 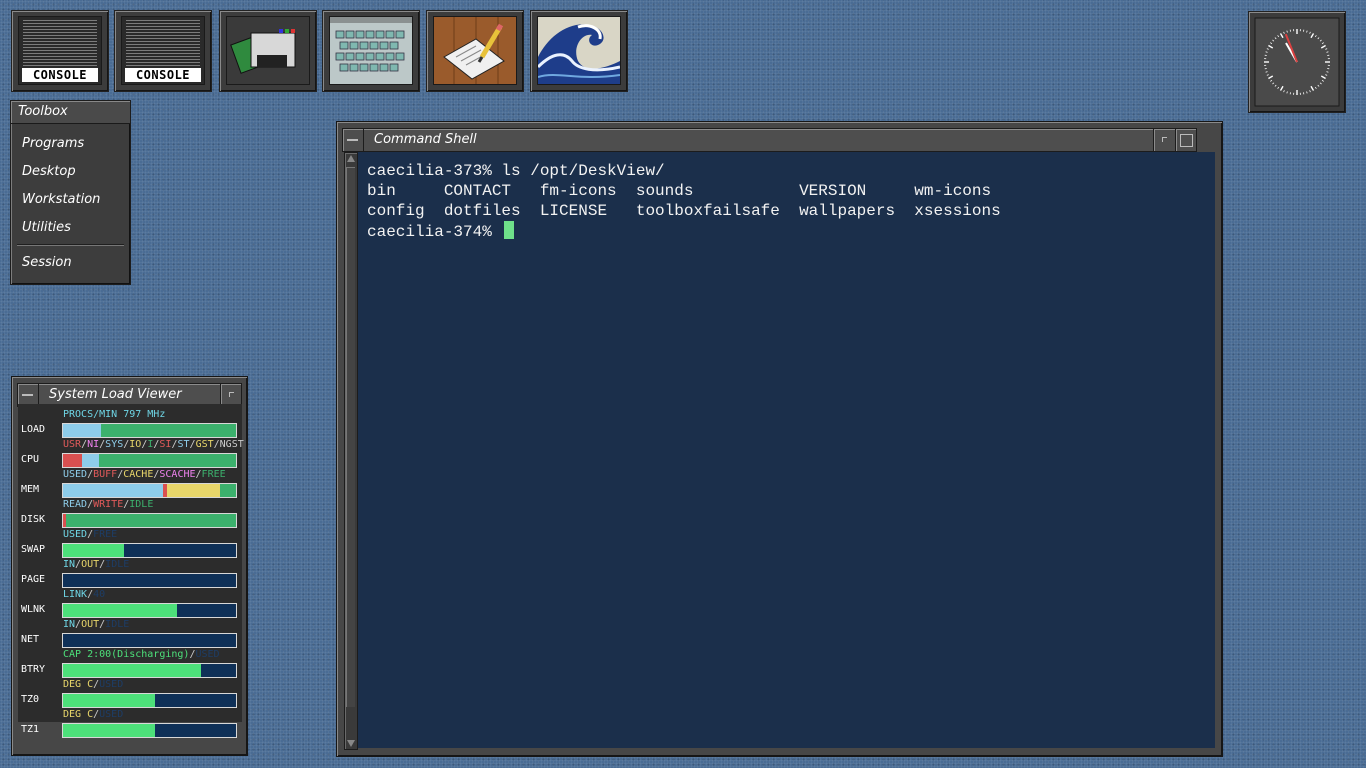 I want to click on meter-legend: PROCS/MIN 797 MHz, so click(x=114, y=415).